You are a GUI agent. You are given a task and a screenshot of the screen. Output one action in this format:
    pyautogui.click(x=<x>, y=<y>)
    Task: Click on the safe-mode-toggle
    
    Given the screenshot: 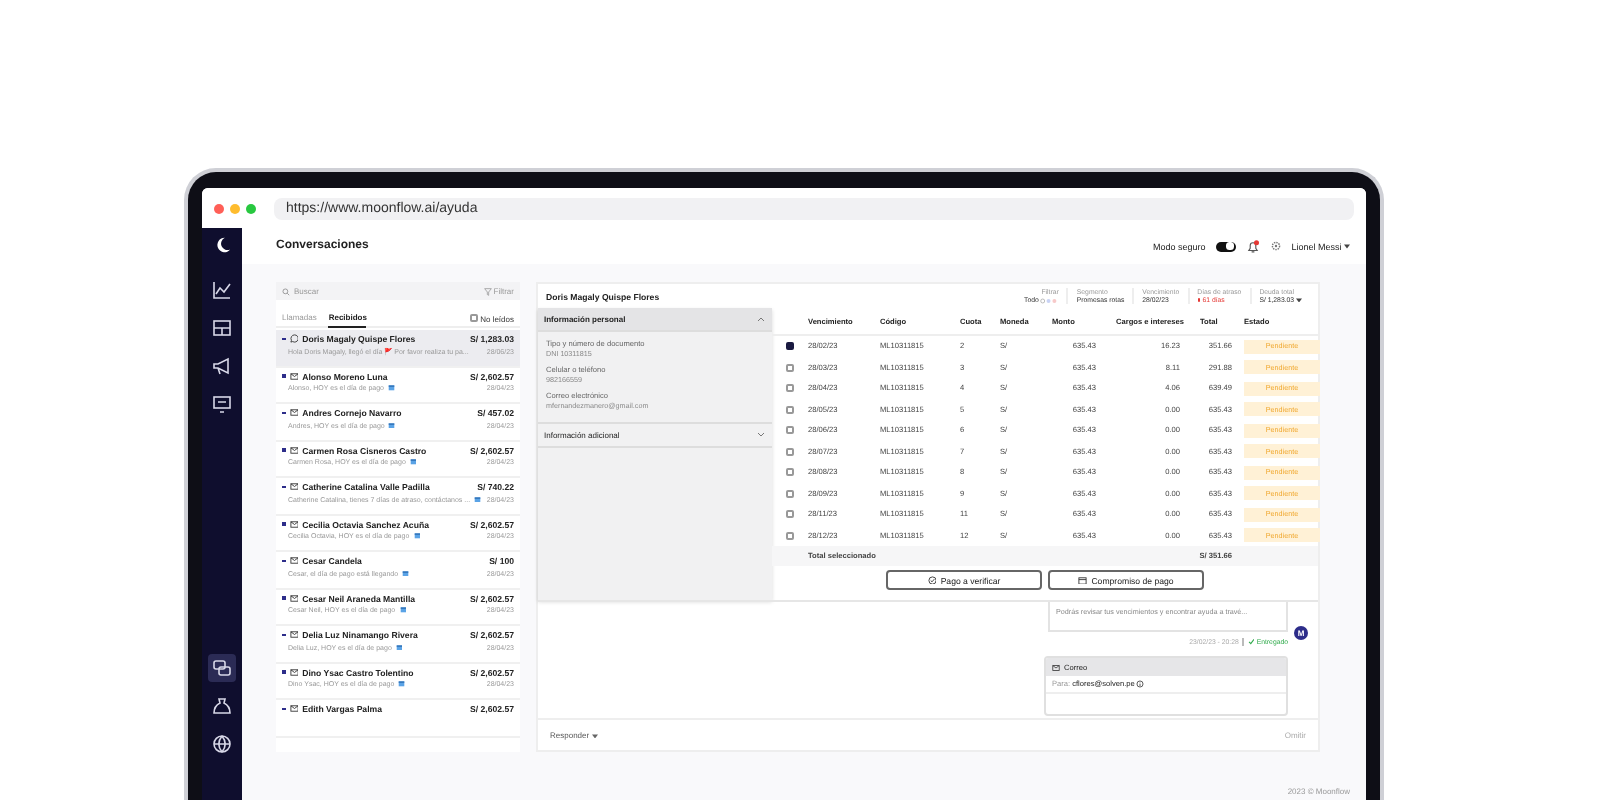 What is the action you would take?
    pyautogui.click(x=1225, y=246)
    